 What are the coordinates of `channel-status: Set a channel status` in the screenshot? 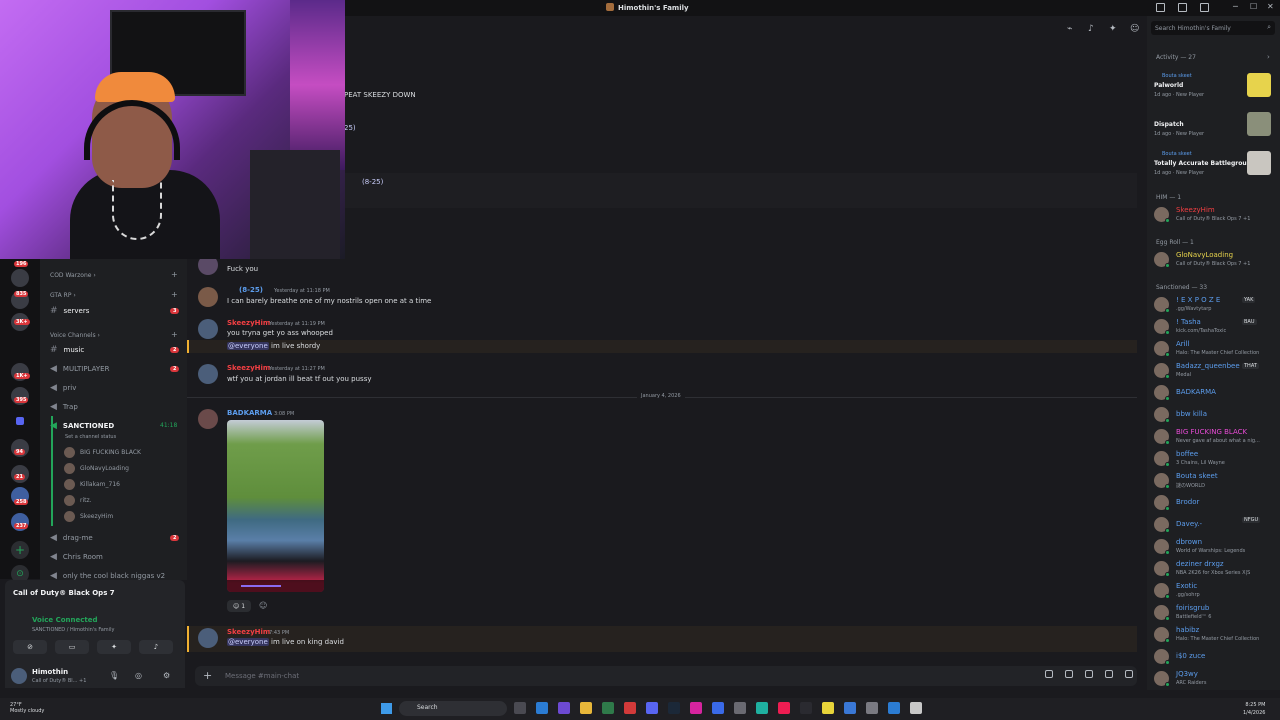 It's located at (90, 437).